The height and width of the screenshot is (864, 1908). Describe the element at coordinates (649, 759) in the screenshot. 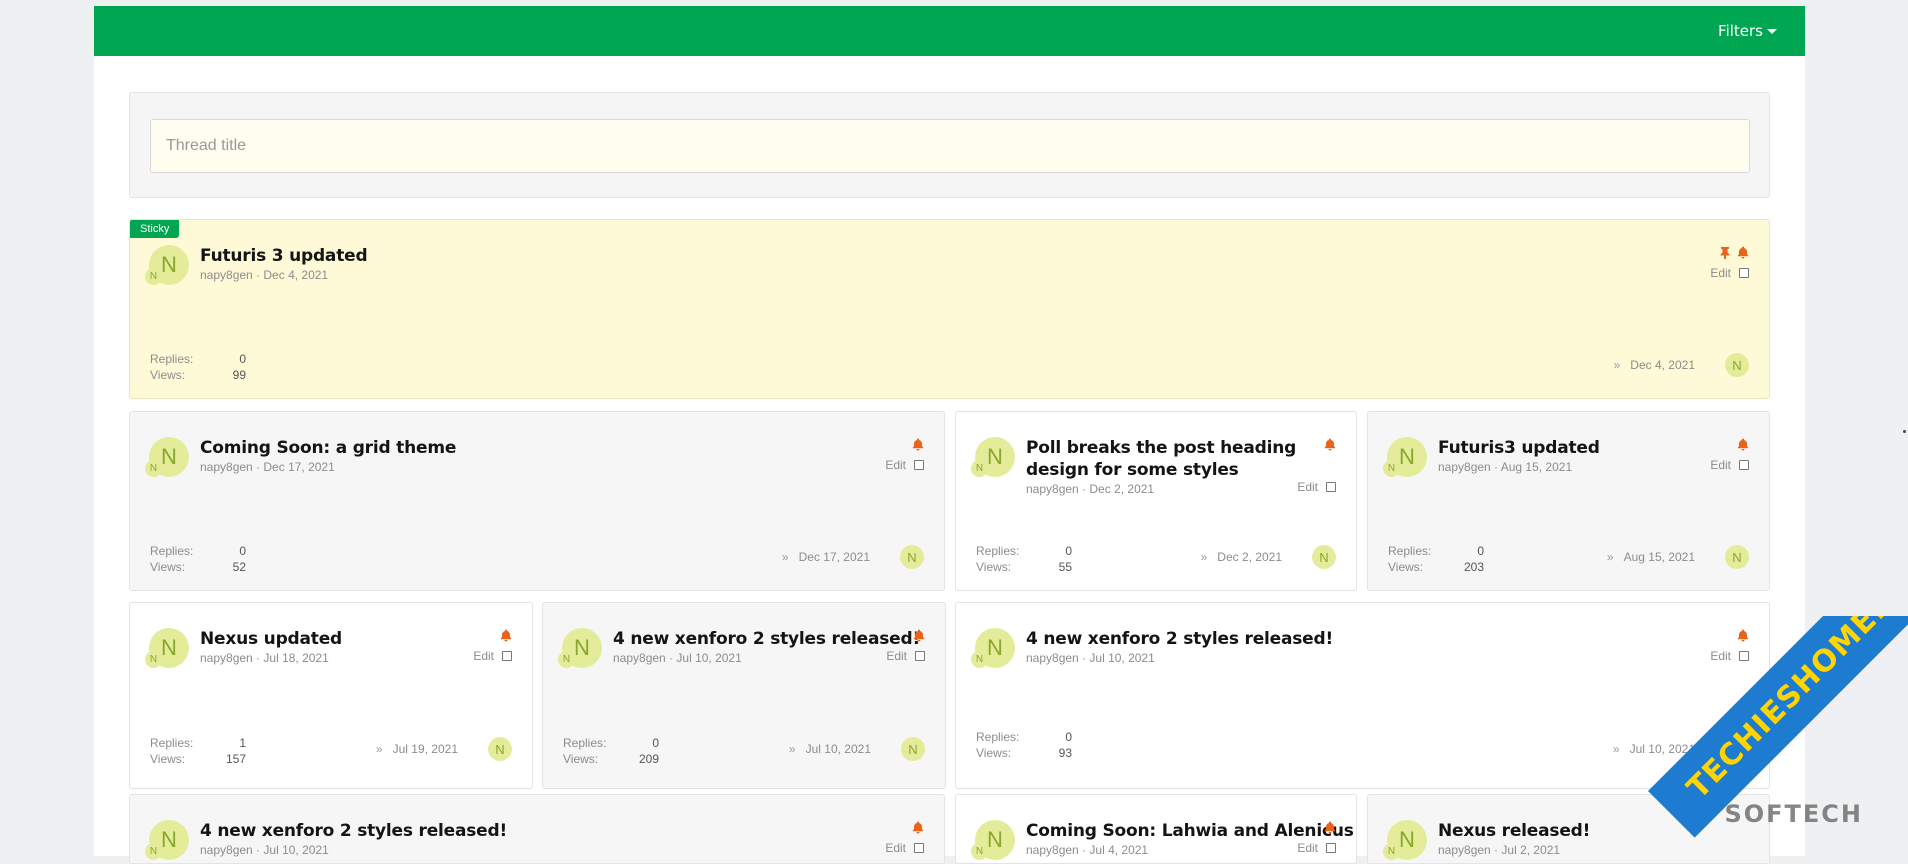

I see `views-count: 209` at that location.